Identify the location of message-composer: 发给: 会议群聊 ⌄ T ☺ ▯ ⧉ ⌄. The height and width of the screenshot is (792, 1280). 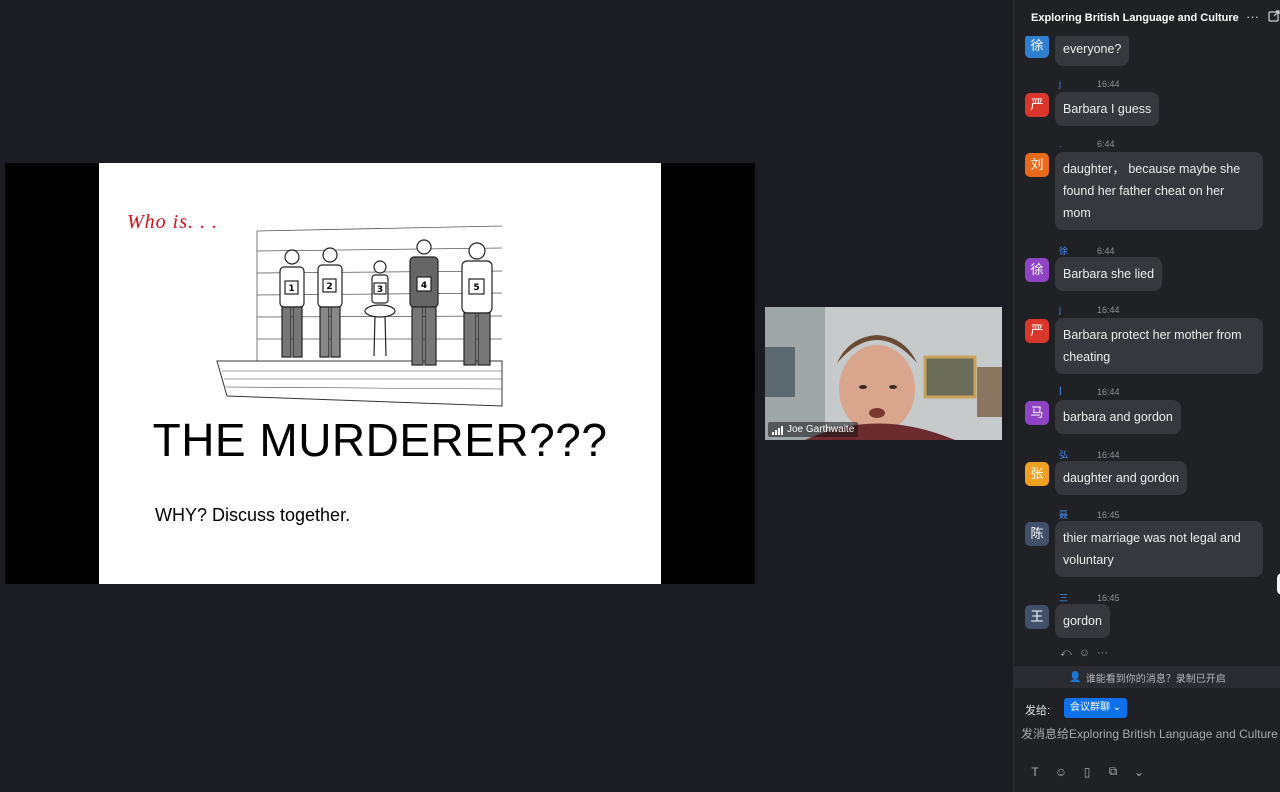
(1147, 740).